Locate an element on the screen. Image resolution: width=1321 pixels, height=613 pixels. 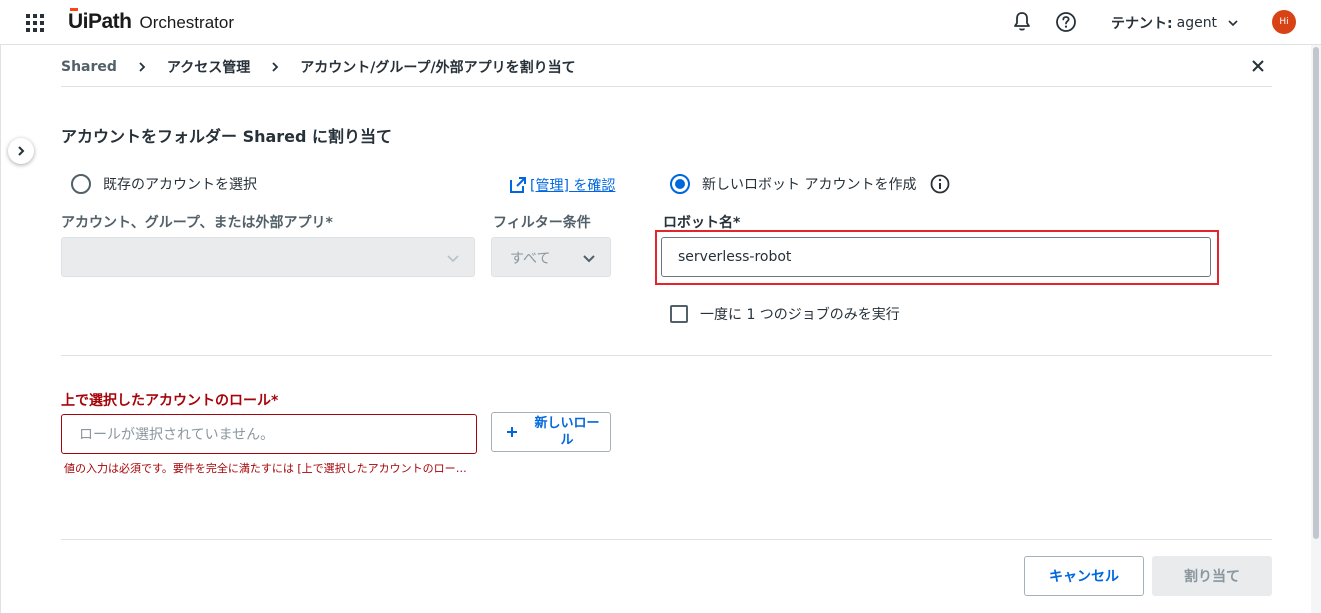
brand-text: UiPath is located at coordinates (100, 21).